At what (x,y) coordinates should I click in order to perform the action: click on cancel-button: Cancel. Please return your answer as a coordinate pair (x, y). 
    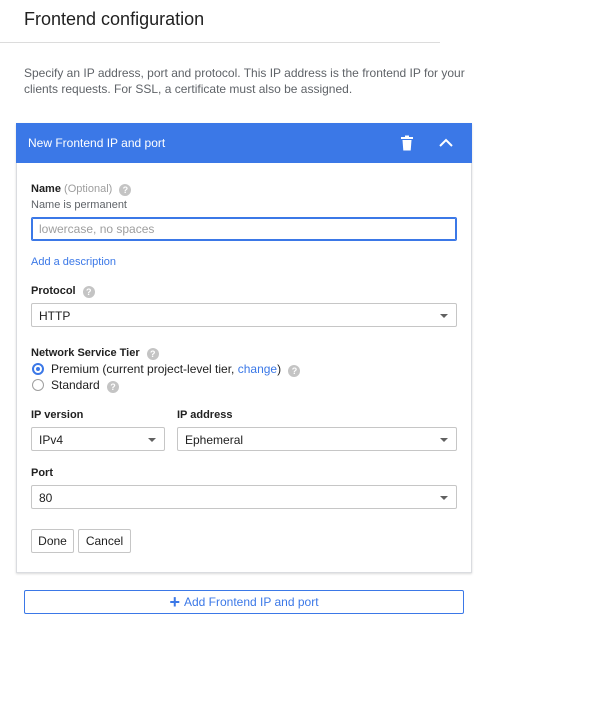
    Looking at the image, I should click on (104, 541).